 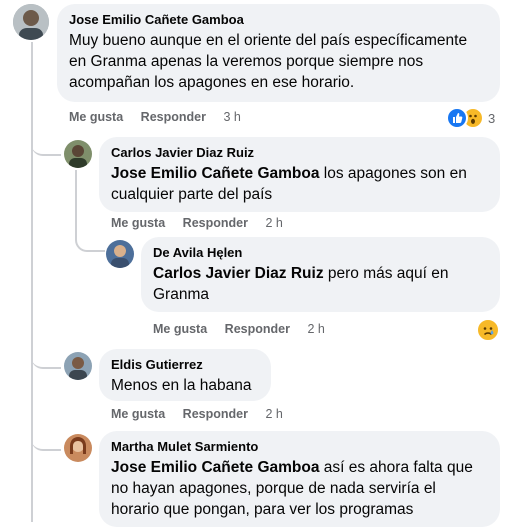 What do you see at coordinates (299, 153) in the screenshot?
I see `comment-author: Carlos Javier Diaz Ruiz` at bounding box center [299, 153].